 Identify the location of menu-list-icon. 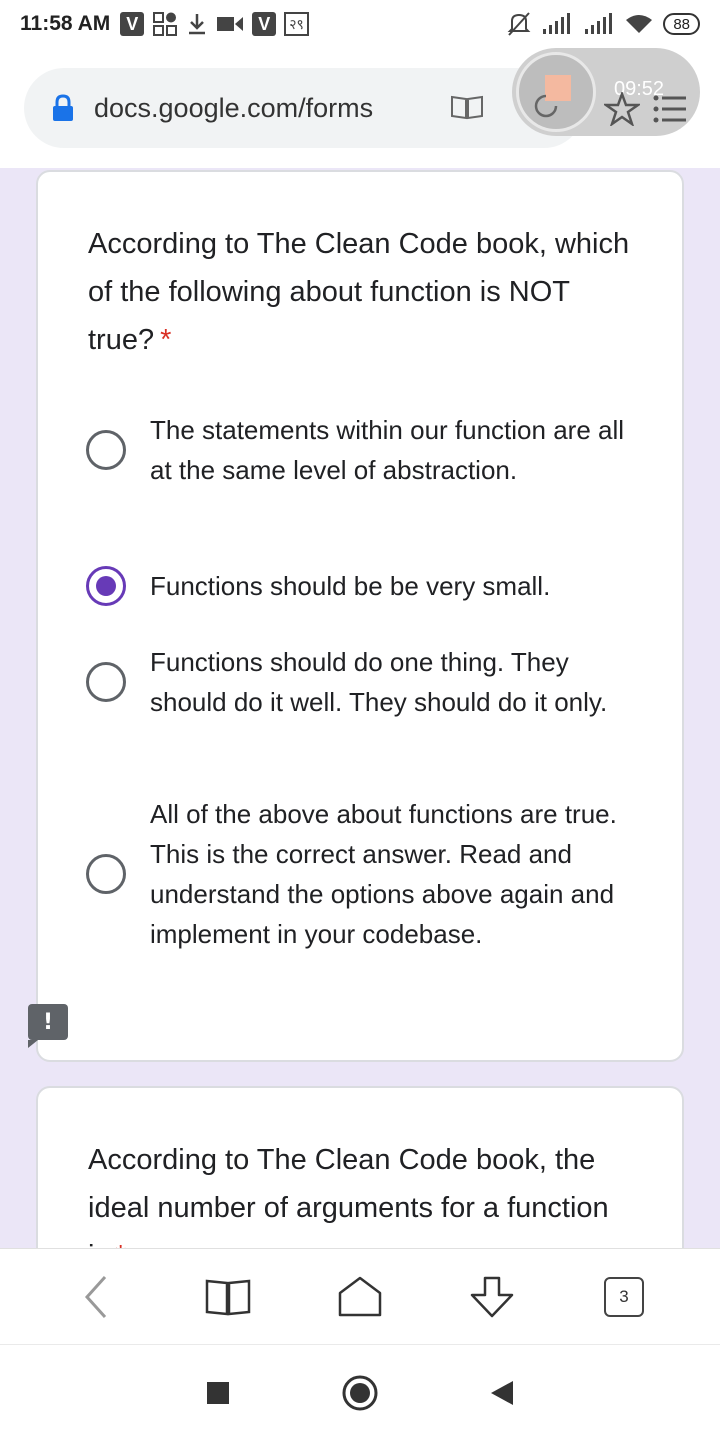
(670, 109).